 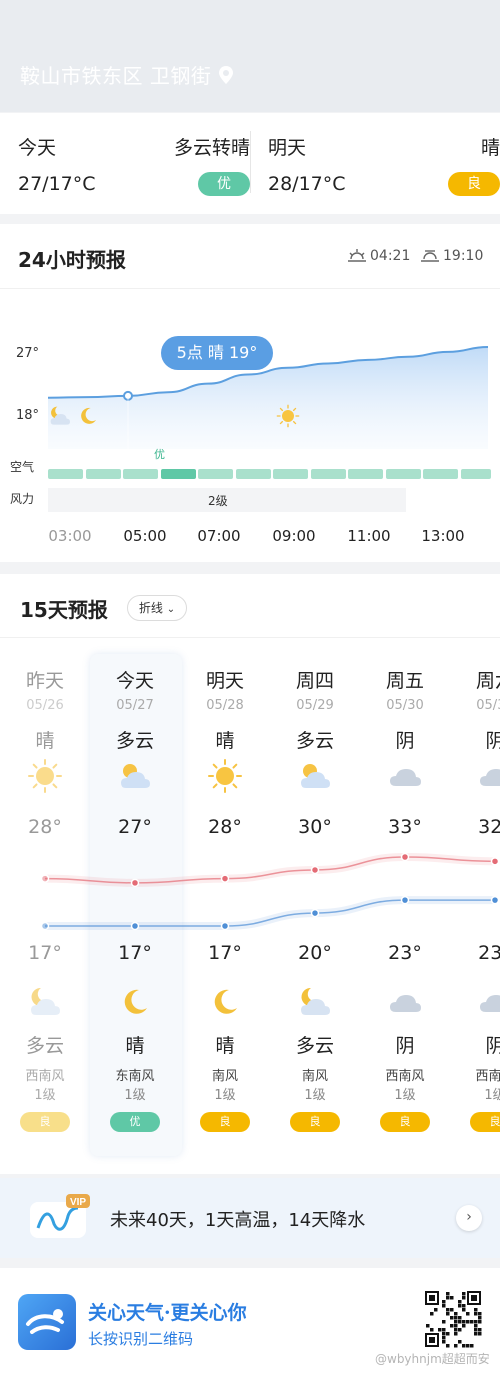 What do you see at coordinates (384, 163) in the screenshot?
I see `tomorrow-summary: 明天 晴 28/17°C 良` at bounding box center [384, 163].